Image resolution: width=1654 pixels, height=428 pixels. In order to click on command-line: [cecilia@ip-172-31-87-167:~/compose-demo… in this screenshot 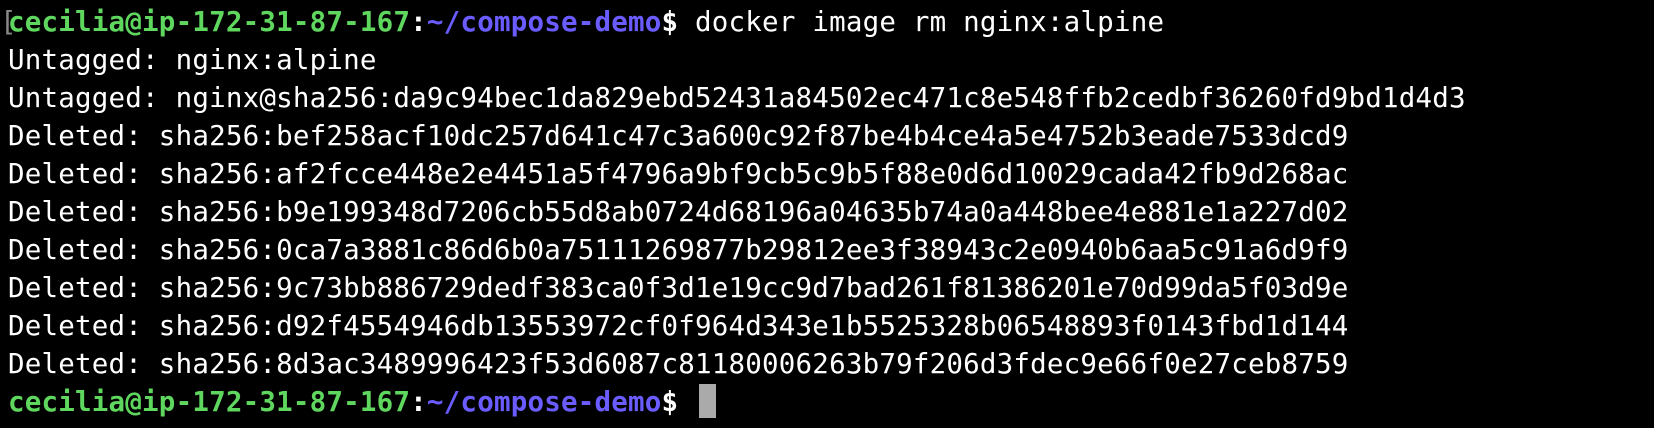, I will do `click(827, 22)`.